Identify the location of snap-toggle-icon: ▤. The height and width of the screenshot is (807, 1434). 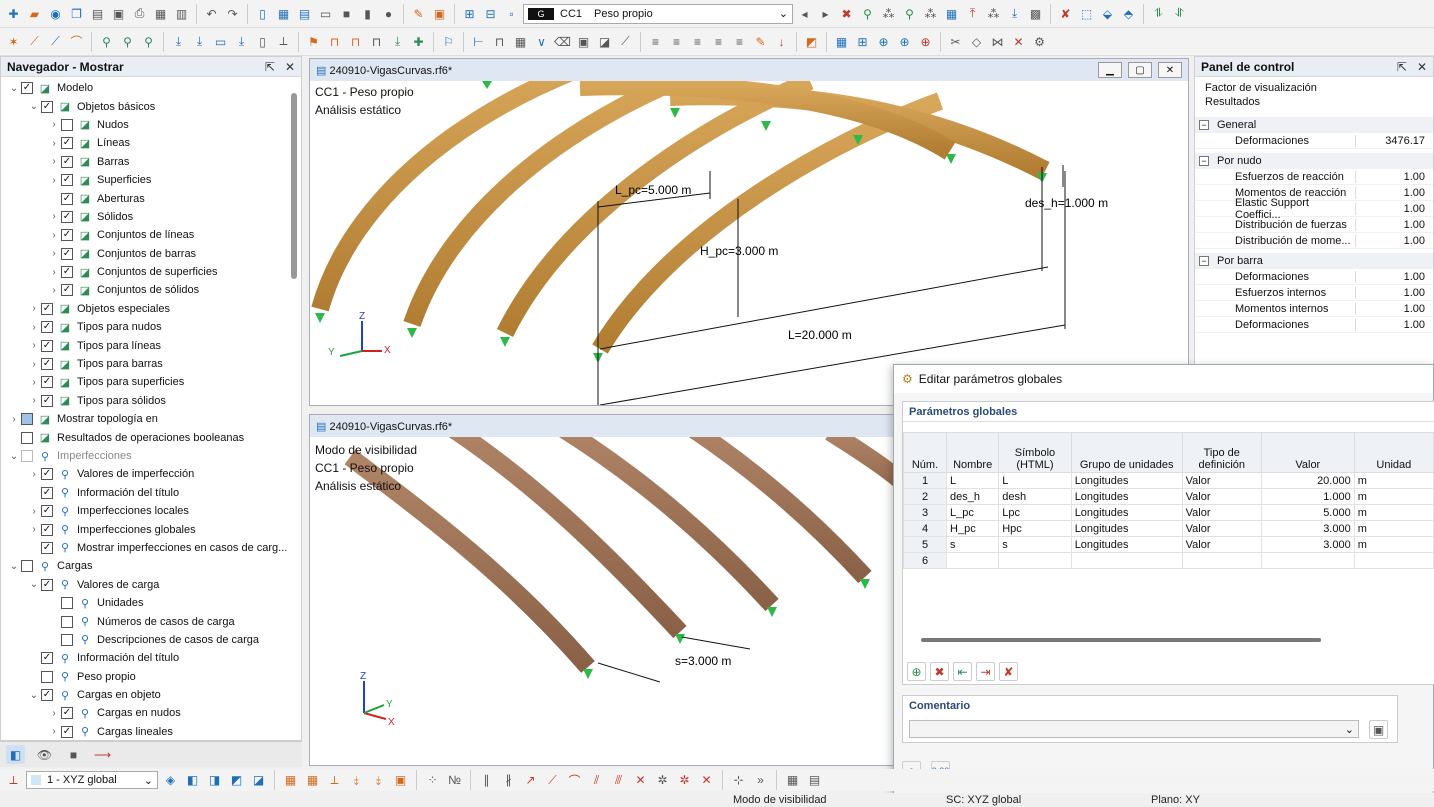
(814, 780).